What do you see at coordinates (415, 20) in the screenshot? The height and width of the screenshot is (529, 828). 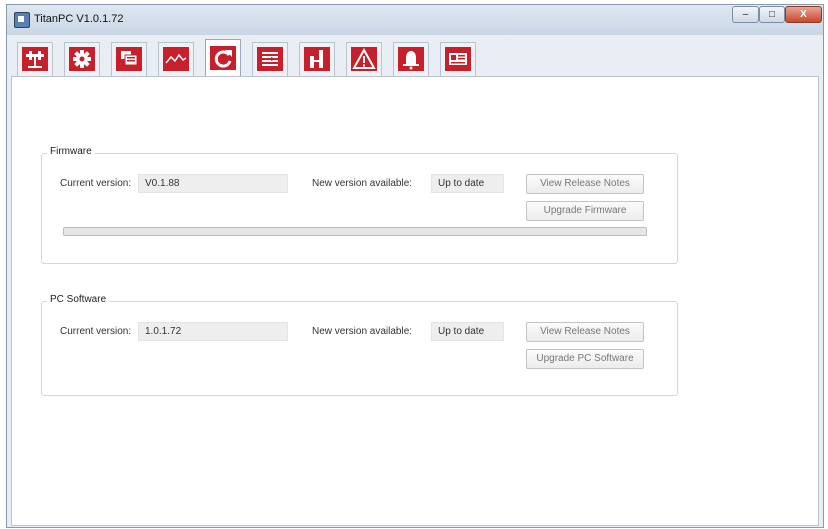 I see `title-bar: TitanPC V1.0.1.72 – □ X` at bounding box center [415, 20].